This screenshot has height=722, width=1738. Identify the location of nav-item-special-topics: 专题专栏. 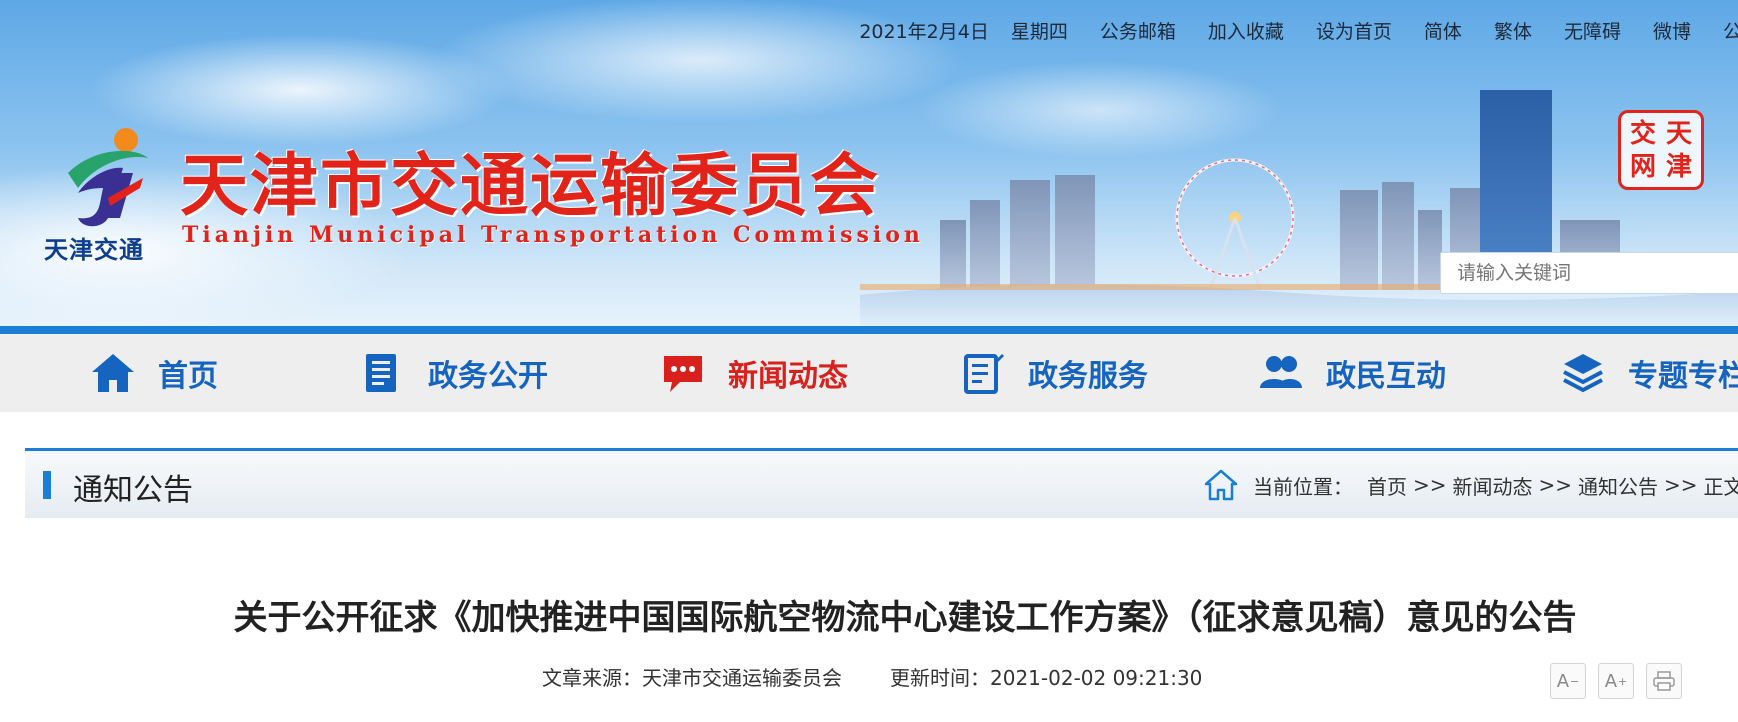
(1649, 373).